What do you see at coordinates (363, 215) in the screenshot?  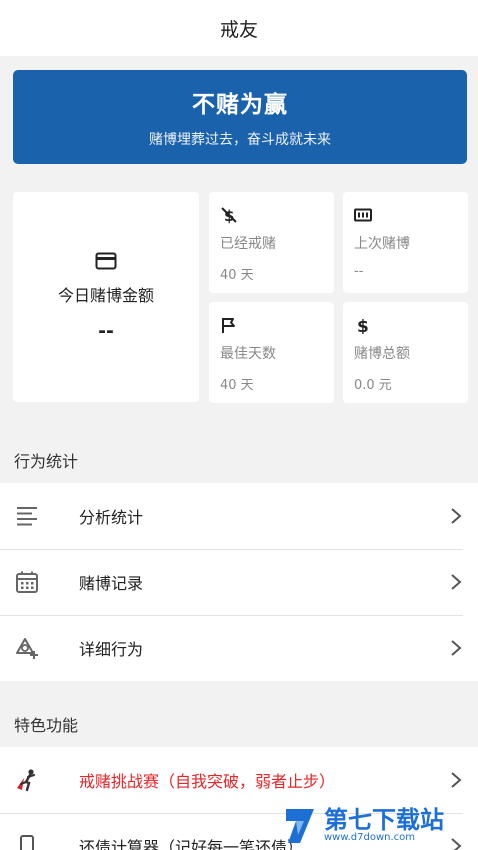 I see `banknote-icon` at bounding box center [363, 215].